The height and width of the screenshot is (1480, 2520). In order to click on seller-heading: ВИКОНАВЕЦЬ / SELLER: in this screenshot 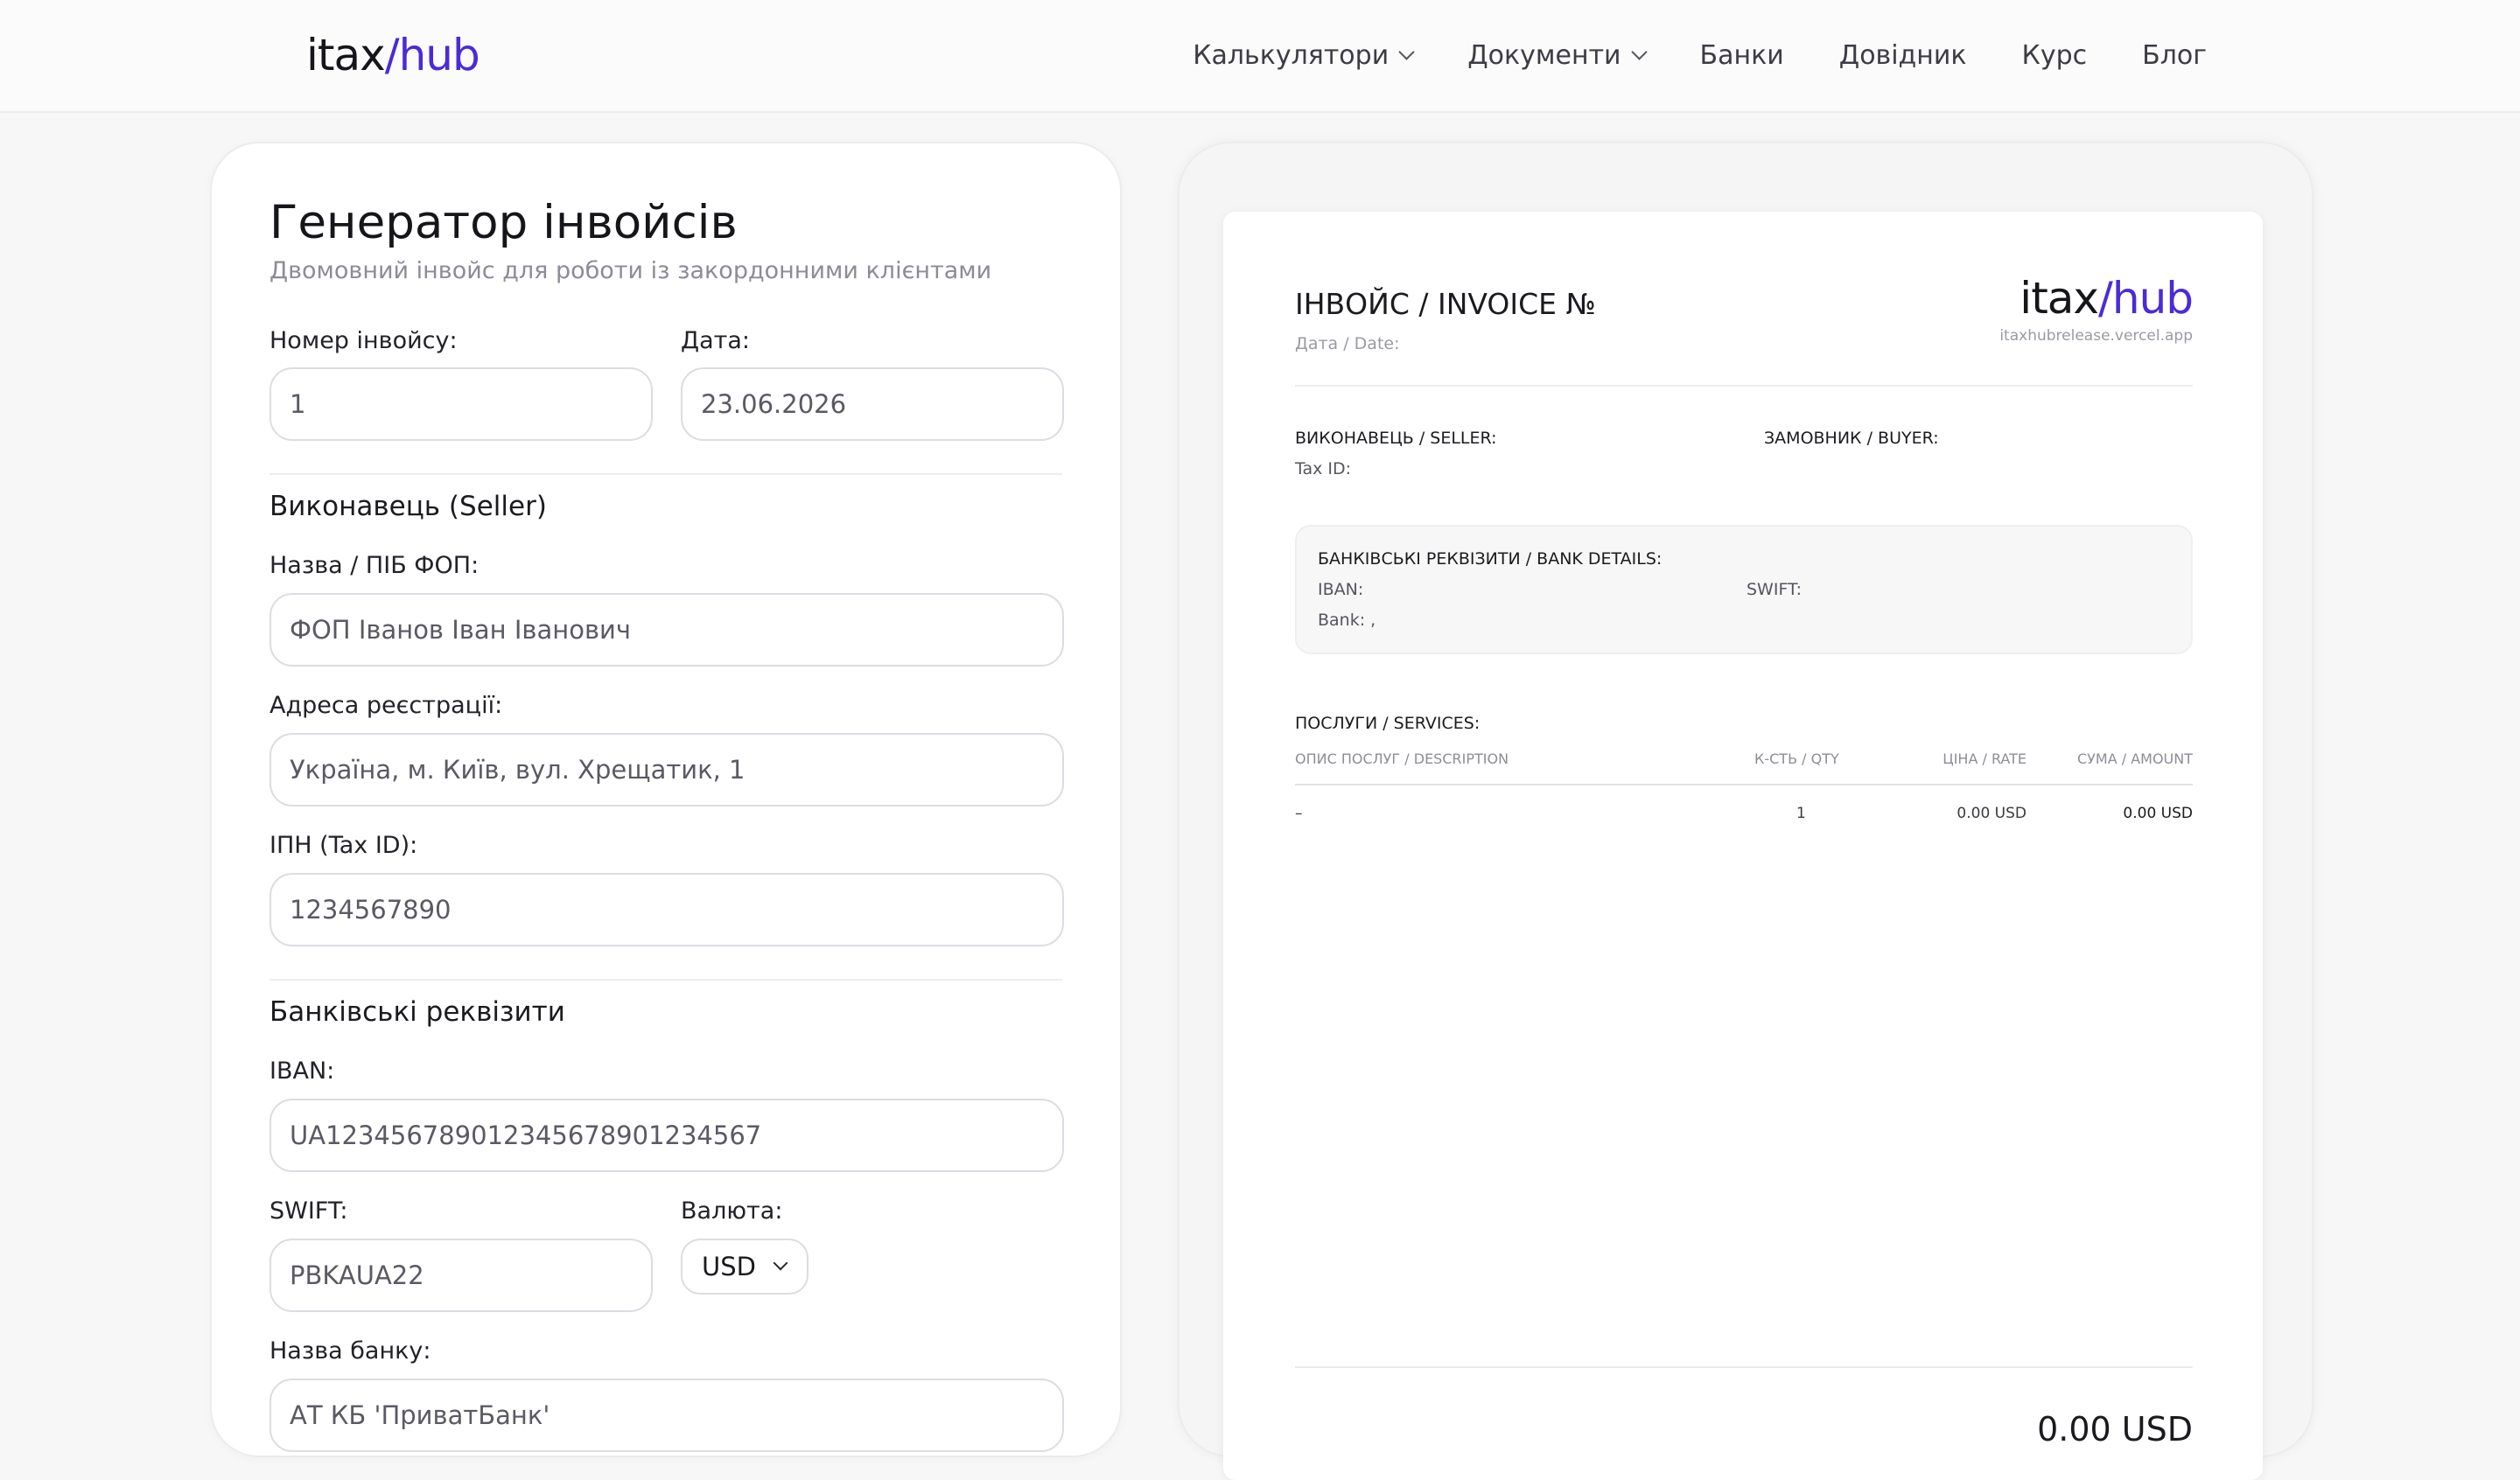, I will do `click(1396, 439)`.